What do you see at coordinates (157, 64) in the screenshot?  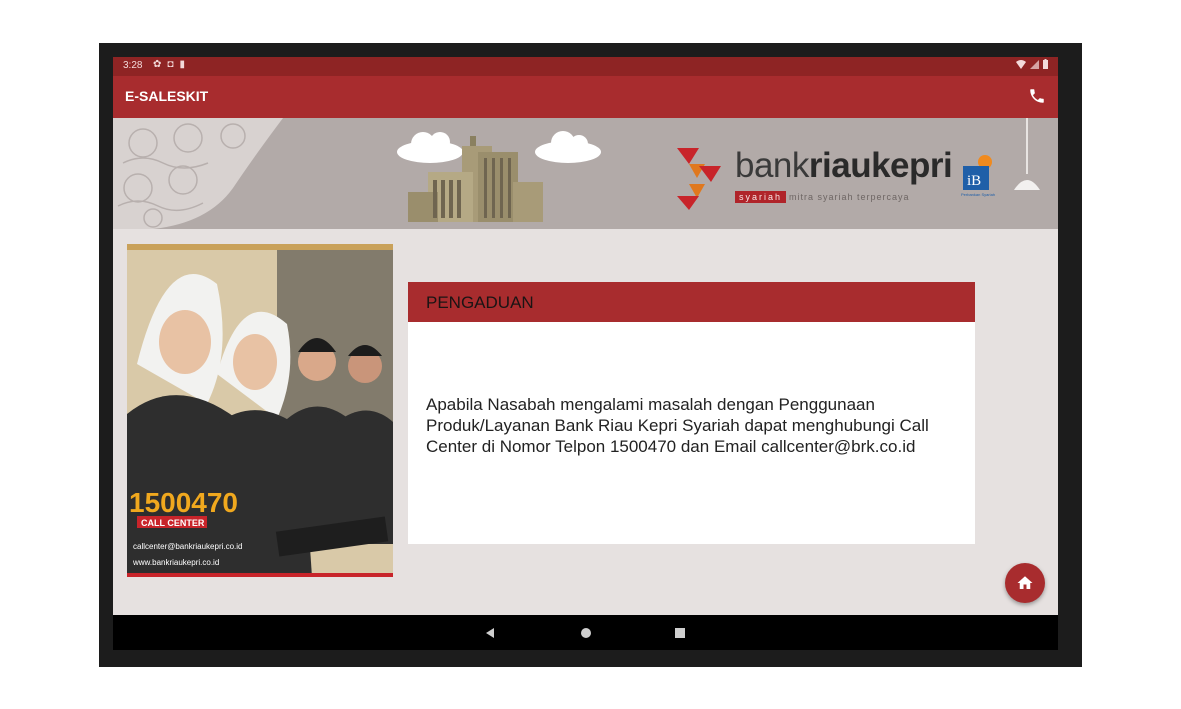 I see `settings-icon: ✿` at bounding box center [157, 64].